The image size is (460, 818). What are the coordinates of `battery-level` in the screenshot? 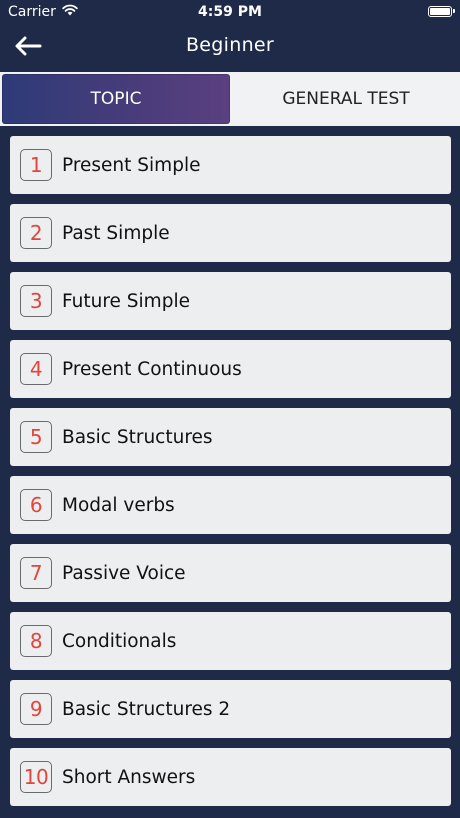 It's located at (440, 11).